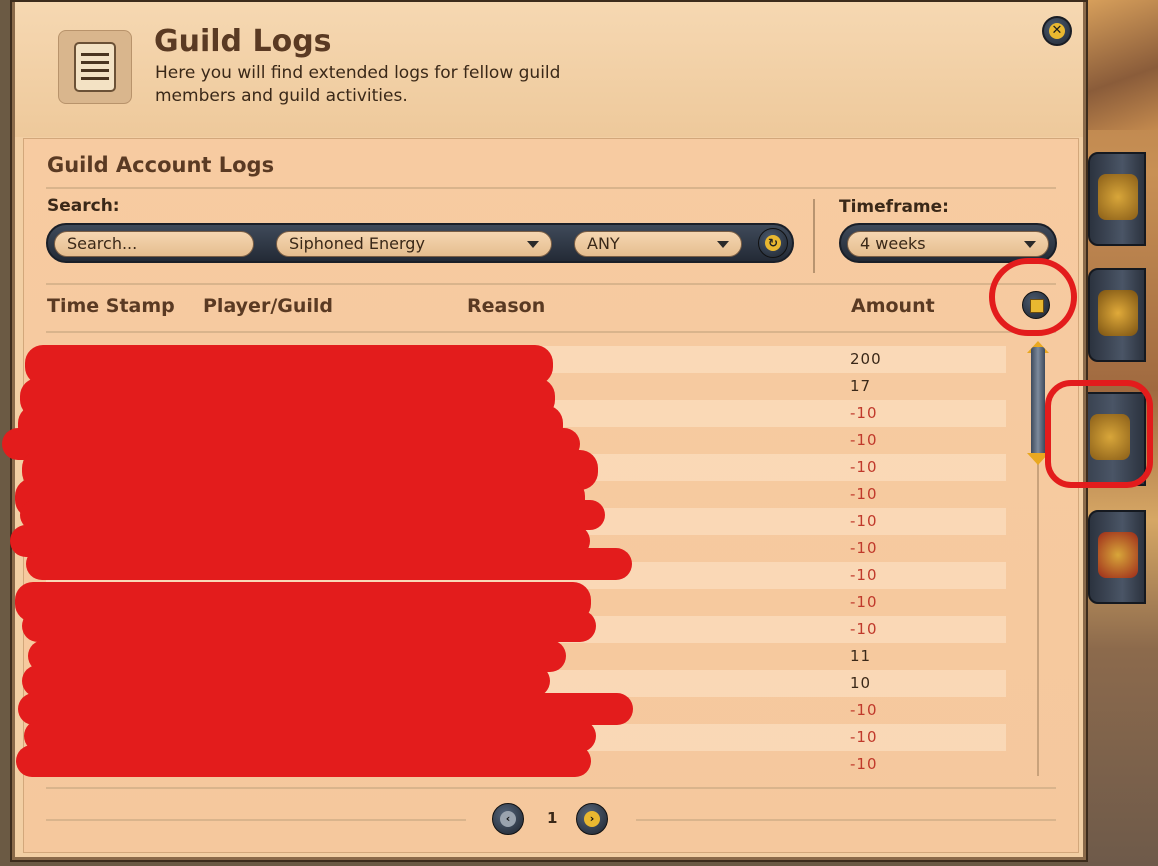 The width and height of the screenshot is (1158, 866). I want to click on reason-filter-dropdown: Siphoned Energy, so click(414, 244).